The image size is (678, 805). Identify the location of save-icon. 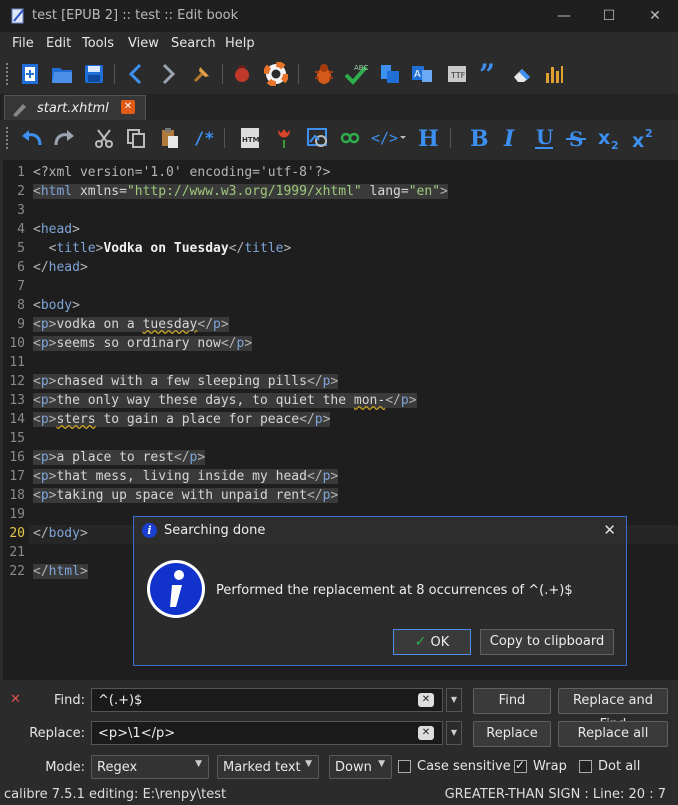
(94, 74).